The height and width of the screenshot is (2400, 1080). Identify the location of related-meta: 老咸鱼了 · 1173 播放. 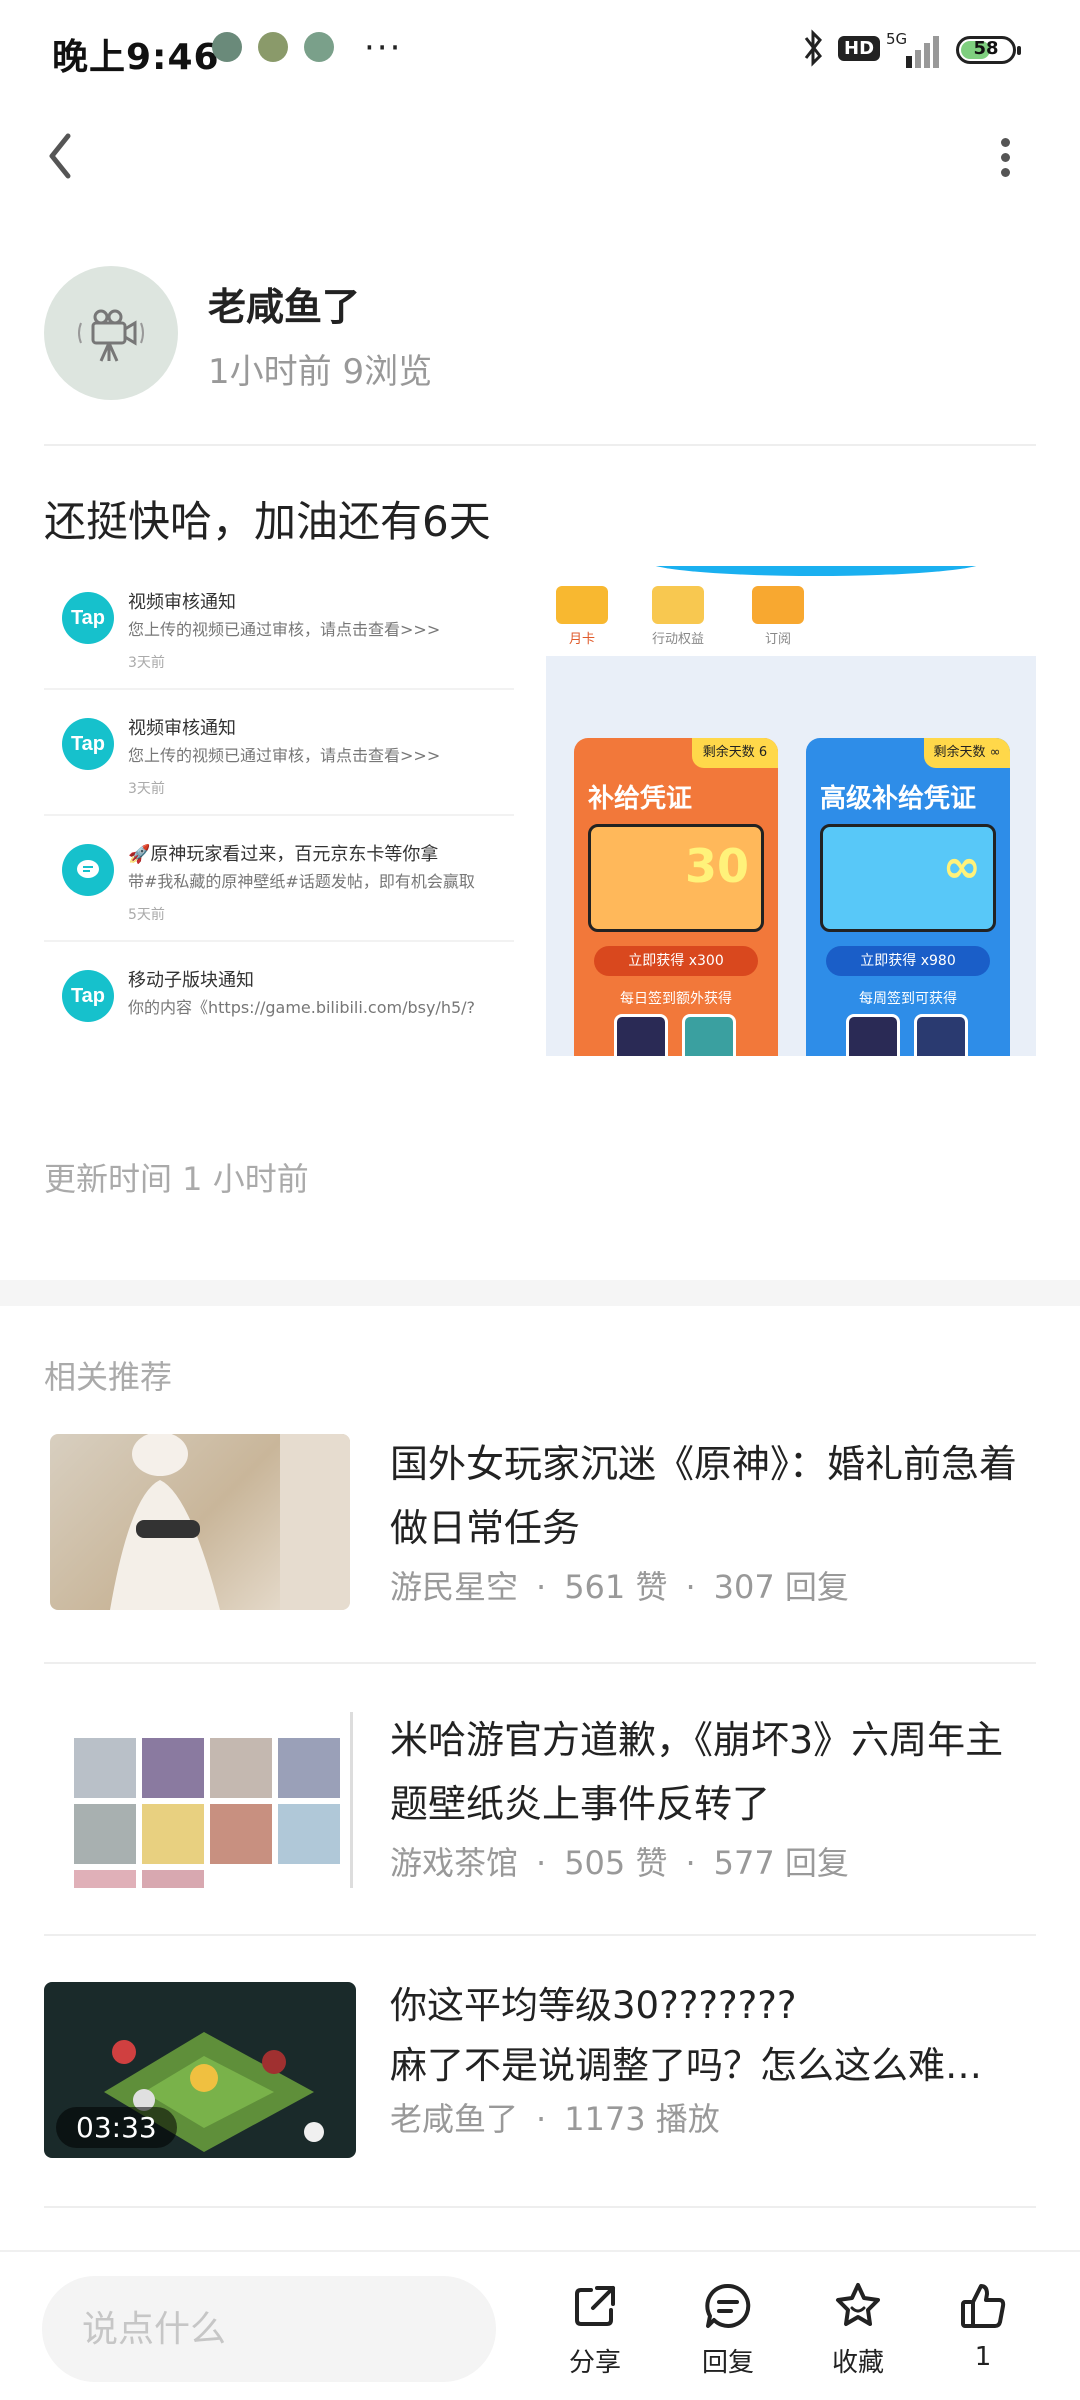
(555, 2119).